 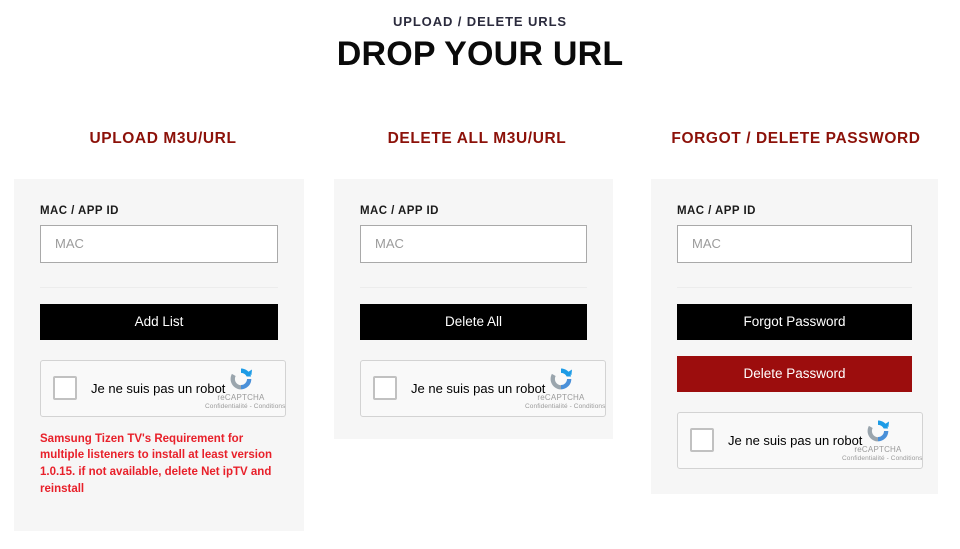 I want to click on divider-password, so click(x=794, y=287).